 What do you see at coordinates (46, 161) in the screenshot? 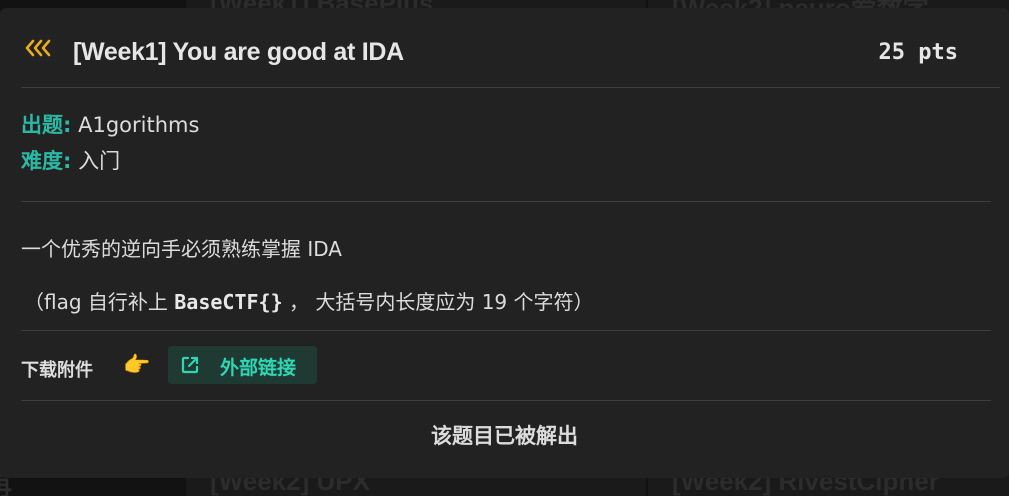
I see `difficulty-key: 难度:` at bounding box center [46, 161].